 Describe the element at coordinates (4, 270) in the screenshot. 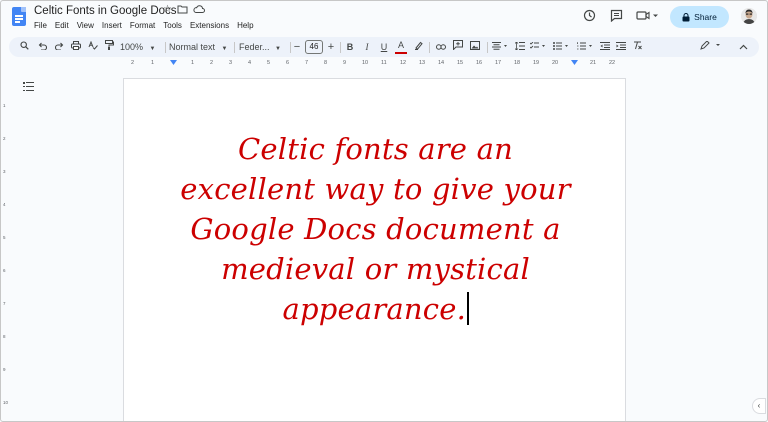

I see `vruler-label: 6` at that location.